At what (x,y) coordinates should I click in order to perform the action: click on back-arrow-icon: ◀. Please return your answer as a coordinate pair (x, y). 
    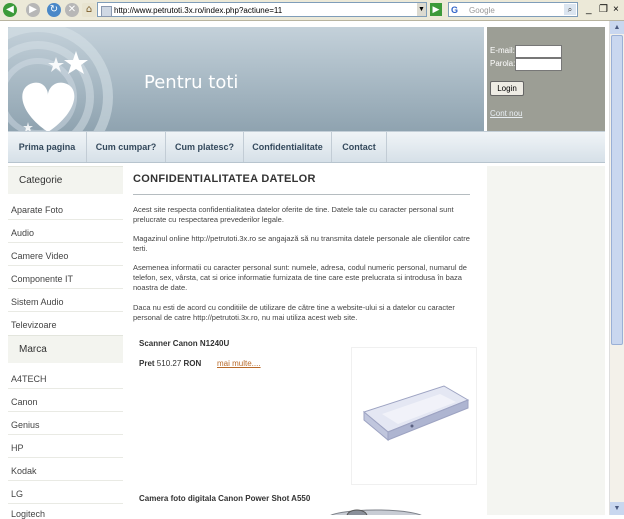
    Looking at the image, I should click on (10, 10).